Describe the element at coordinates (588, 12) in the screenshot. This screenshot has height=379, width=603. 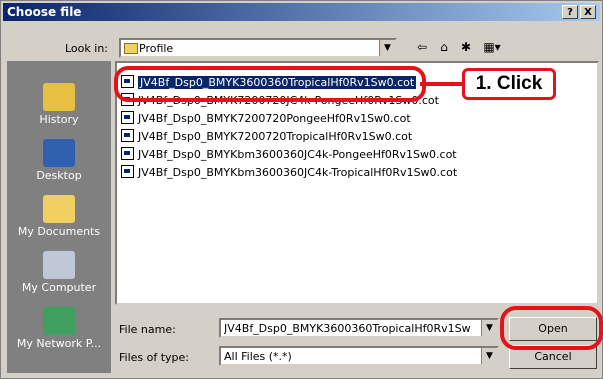
I see `close-button: X` at that location.